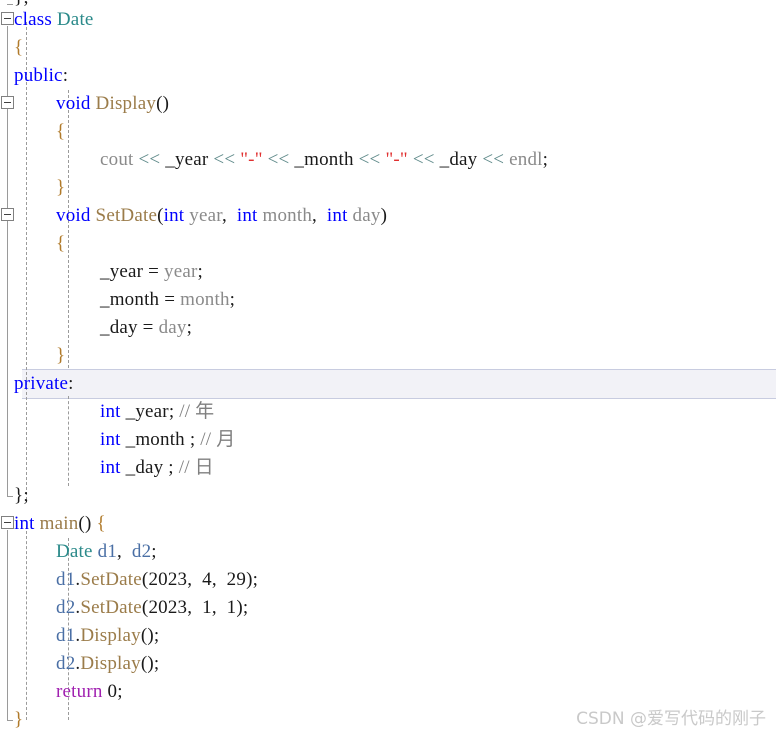 This screenshot has height=737, width=776. I want to click on code-line: Date d1, d2;, so click(388, 552).